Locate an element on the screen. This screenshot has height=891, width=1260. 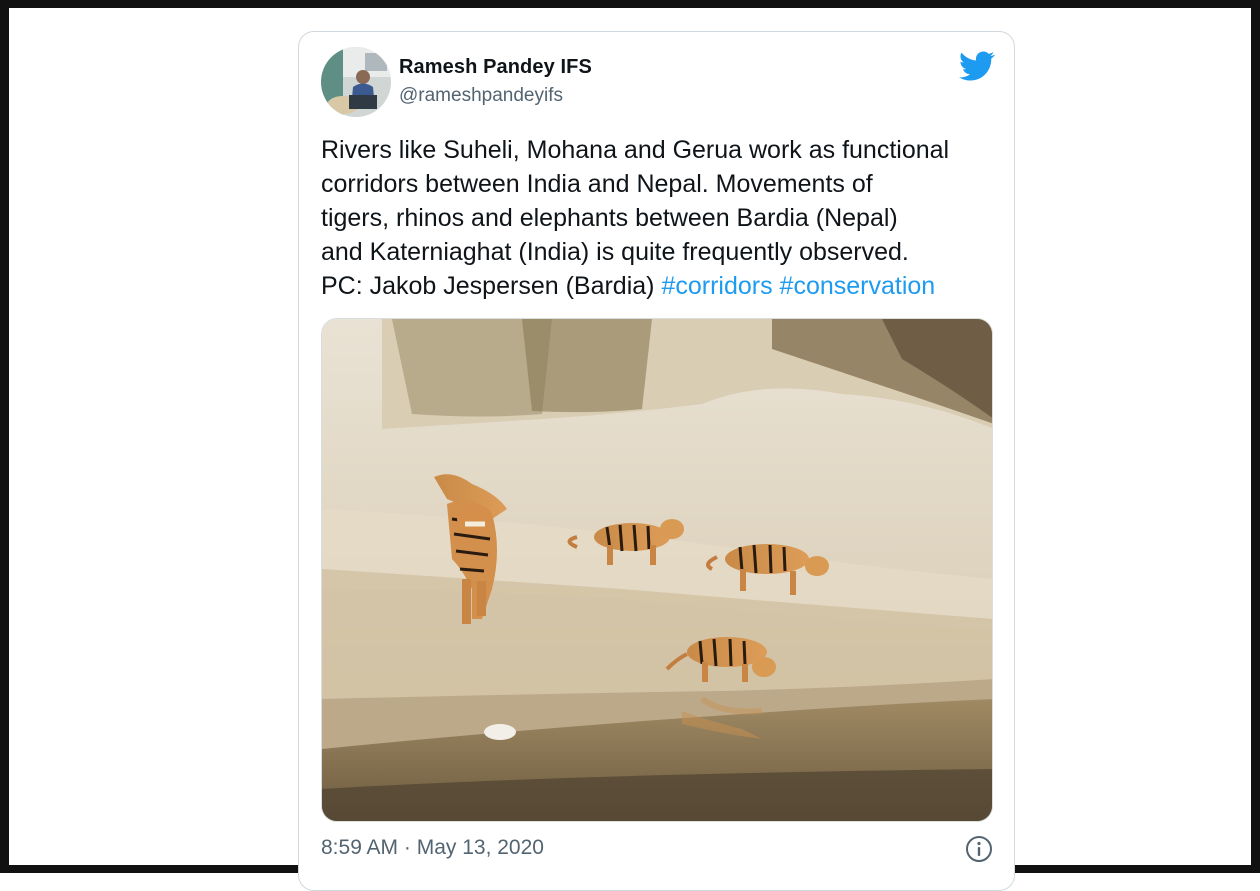
hashtag-conservation: #conservation is located at coordinates (858, 286).